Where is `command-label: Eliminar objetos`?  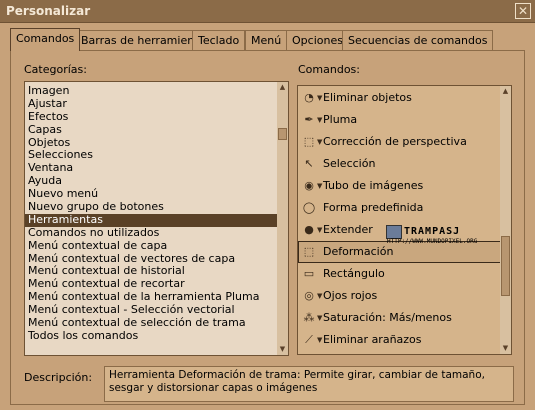 command-label: Eliminar objetos is located at coordinates (367, 97).